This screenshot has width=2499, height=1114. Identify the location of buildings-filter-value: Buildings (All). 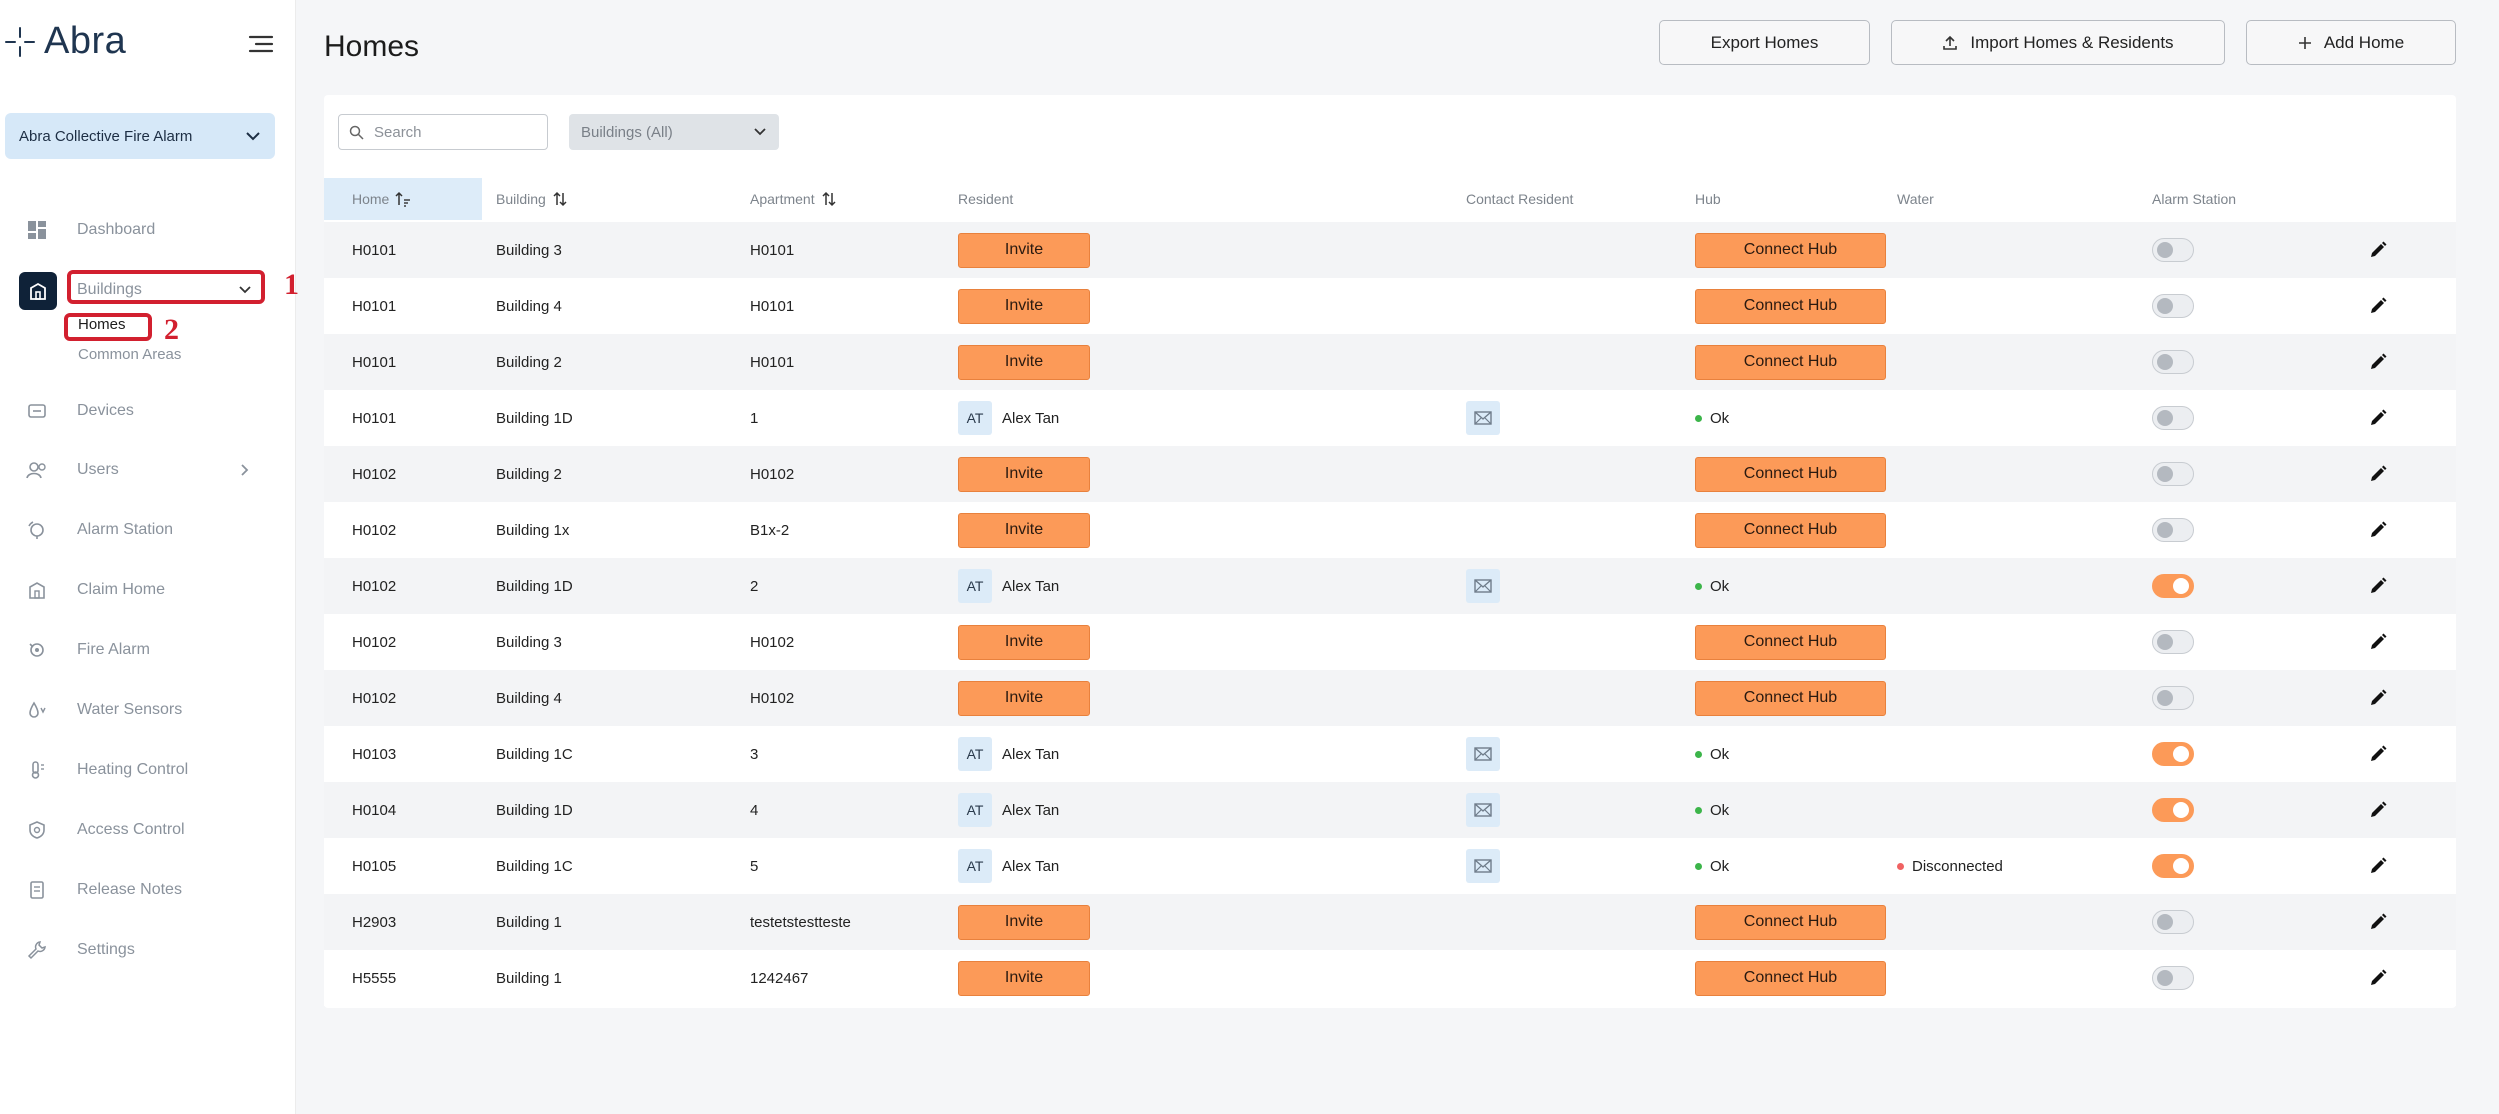
(627, 132).